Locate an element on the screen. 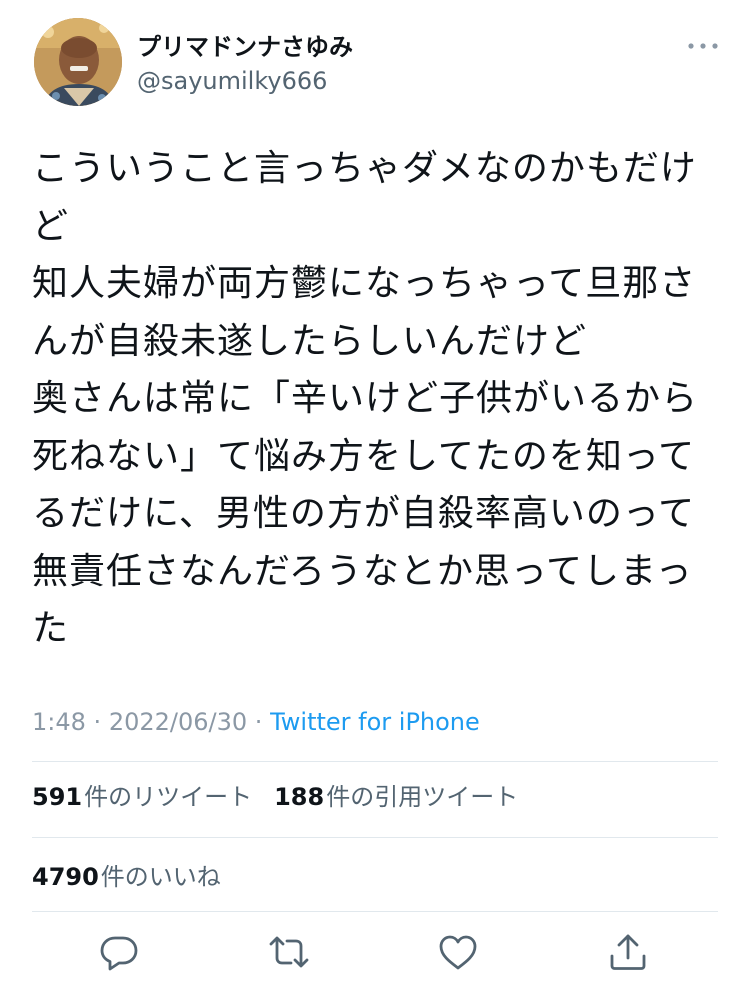 Image resolution: width=750 pixels, height=1008 pixels. avatar is located at coordinates (78, 62).